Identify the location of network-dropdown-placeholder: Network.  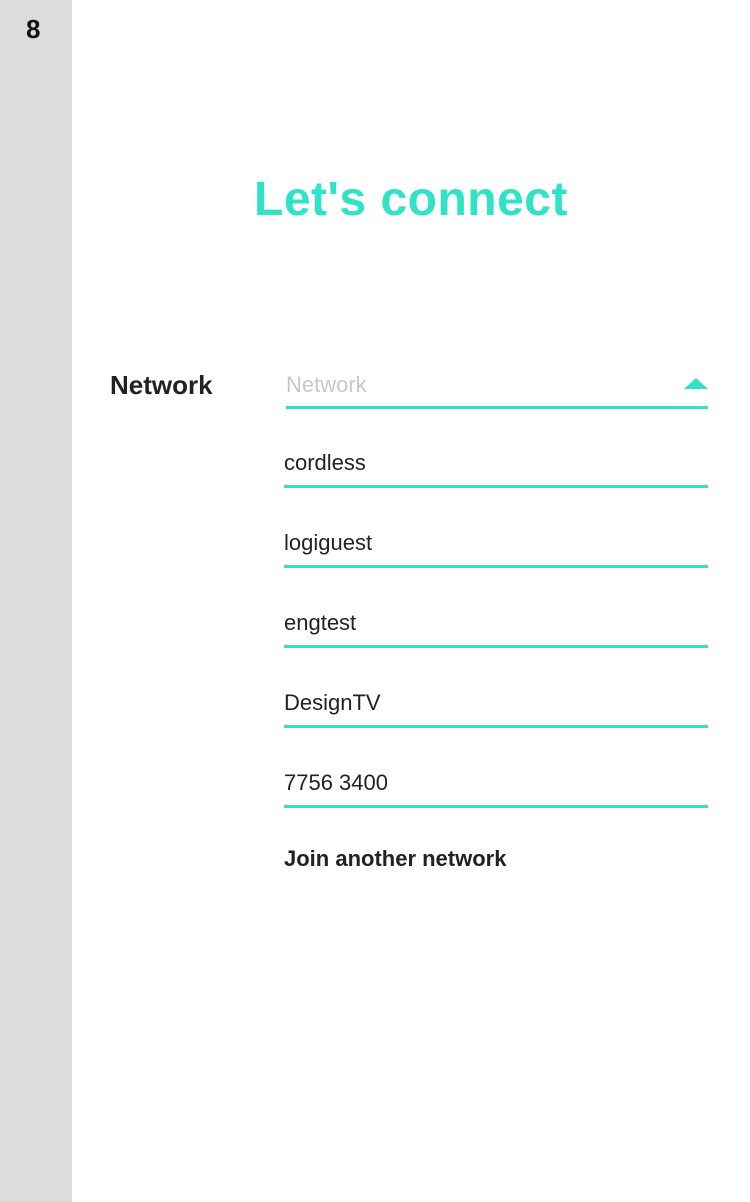
(326, 384).